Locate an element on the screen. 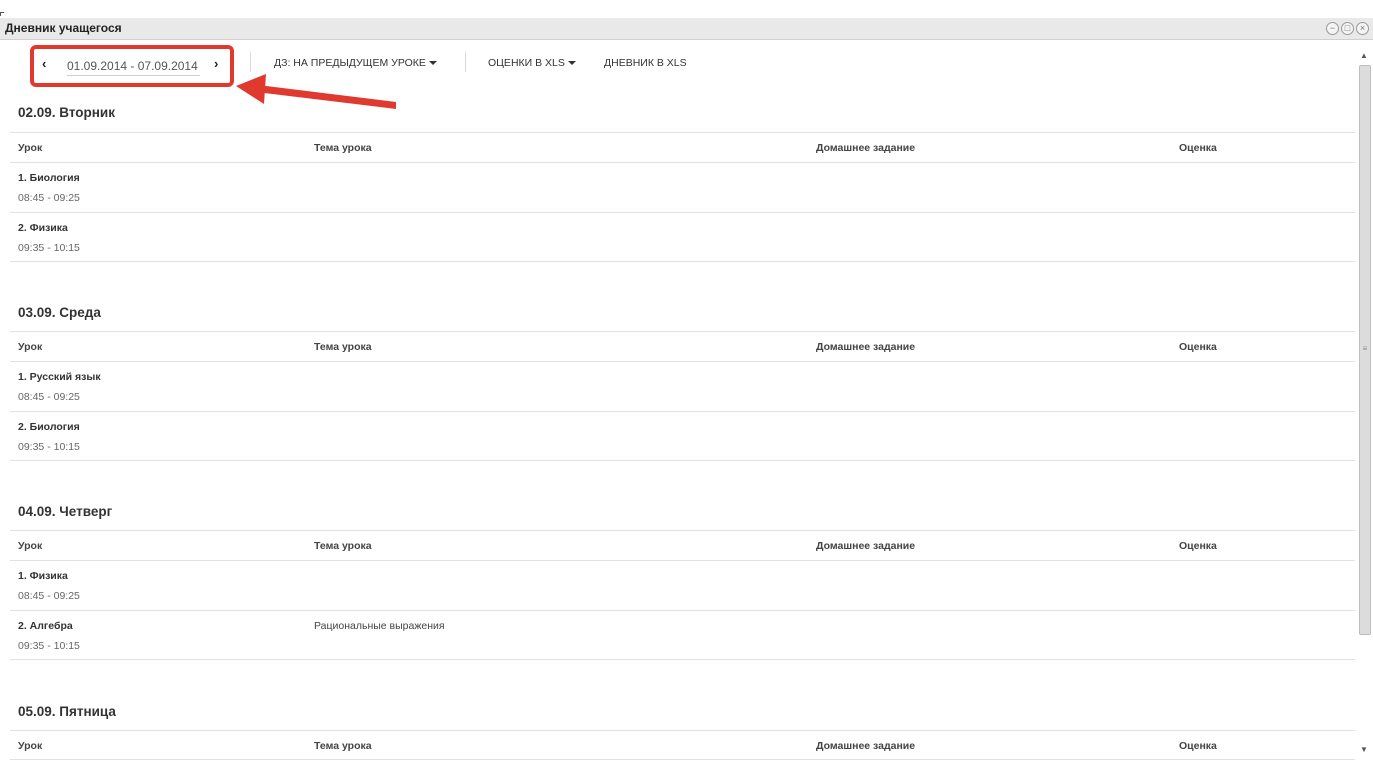 The height and width of the screenshot is (769, 1373). scroll-up-arrow-icon: ▲ is located at coordinates (1364, 56).